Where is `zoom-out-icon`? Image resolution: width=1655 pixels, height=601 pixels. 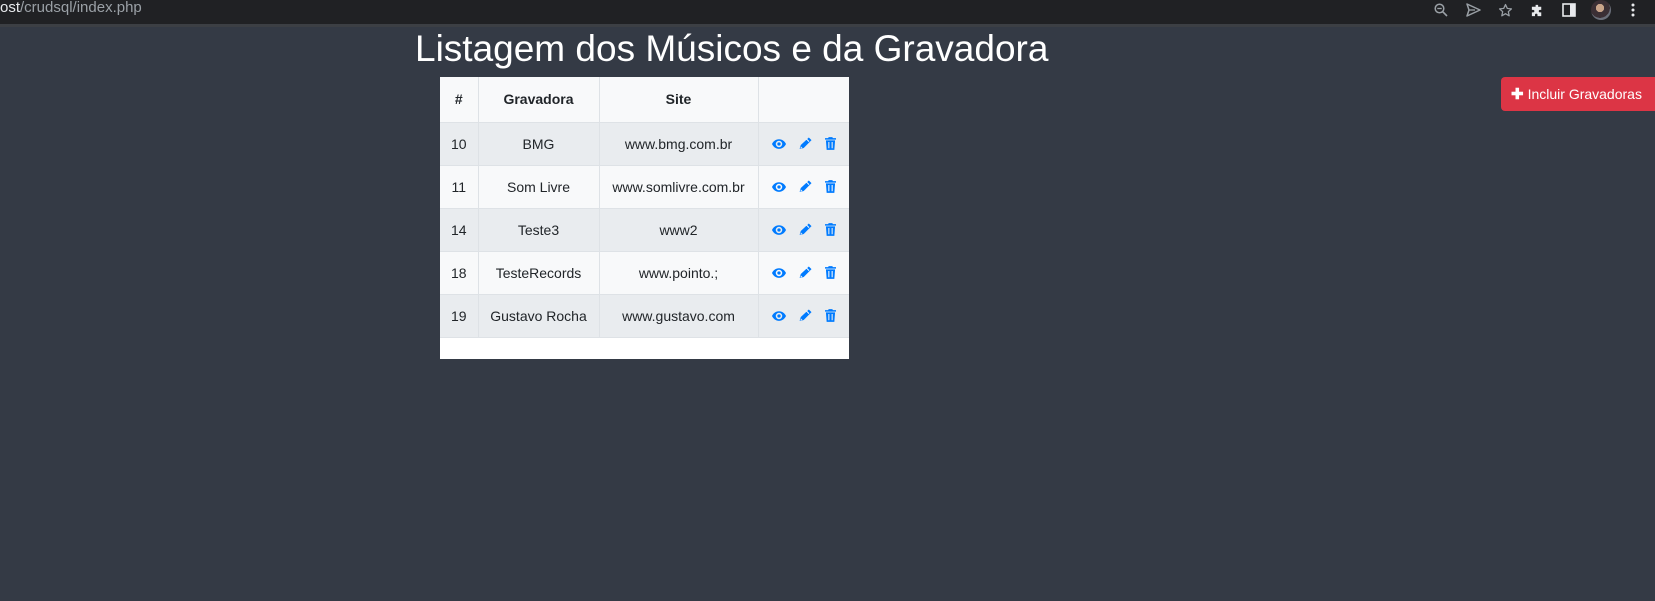 zoom-out-icon is located at coordinates (1441, 10).